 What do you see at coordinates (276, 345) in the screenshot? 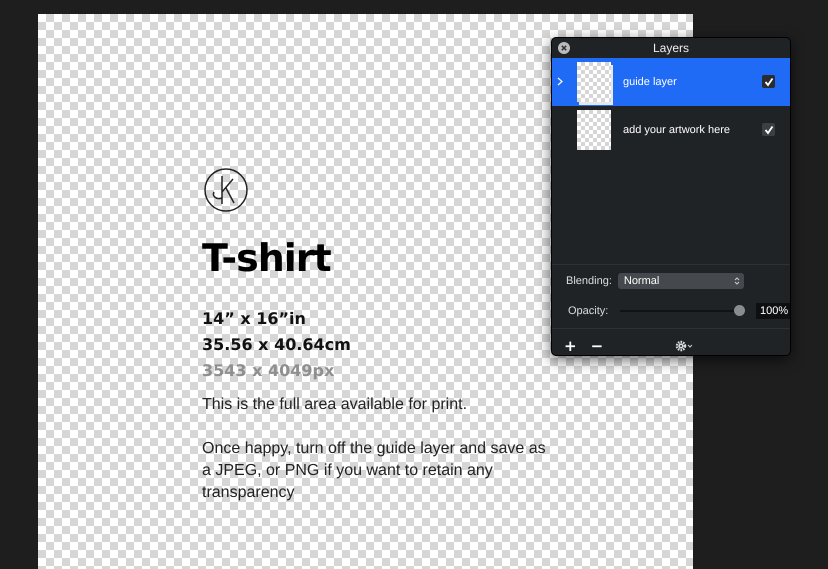
I see `size-text: 35.56 x 40.64cm` at bounding box center [276, 345].